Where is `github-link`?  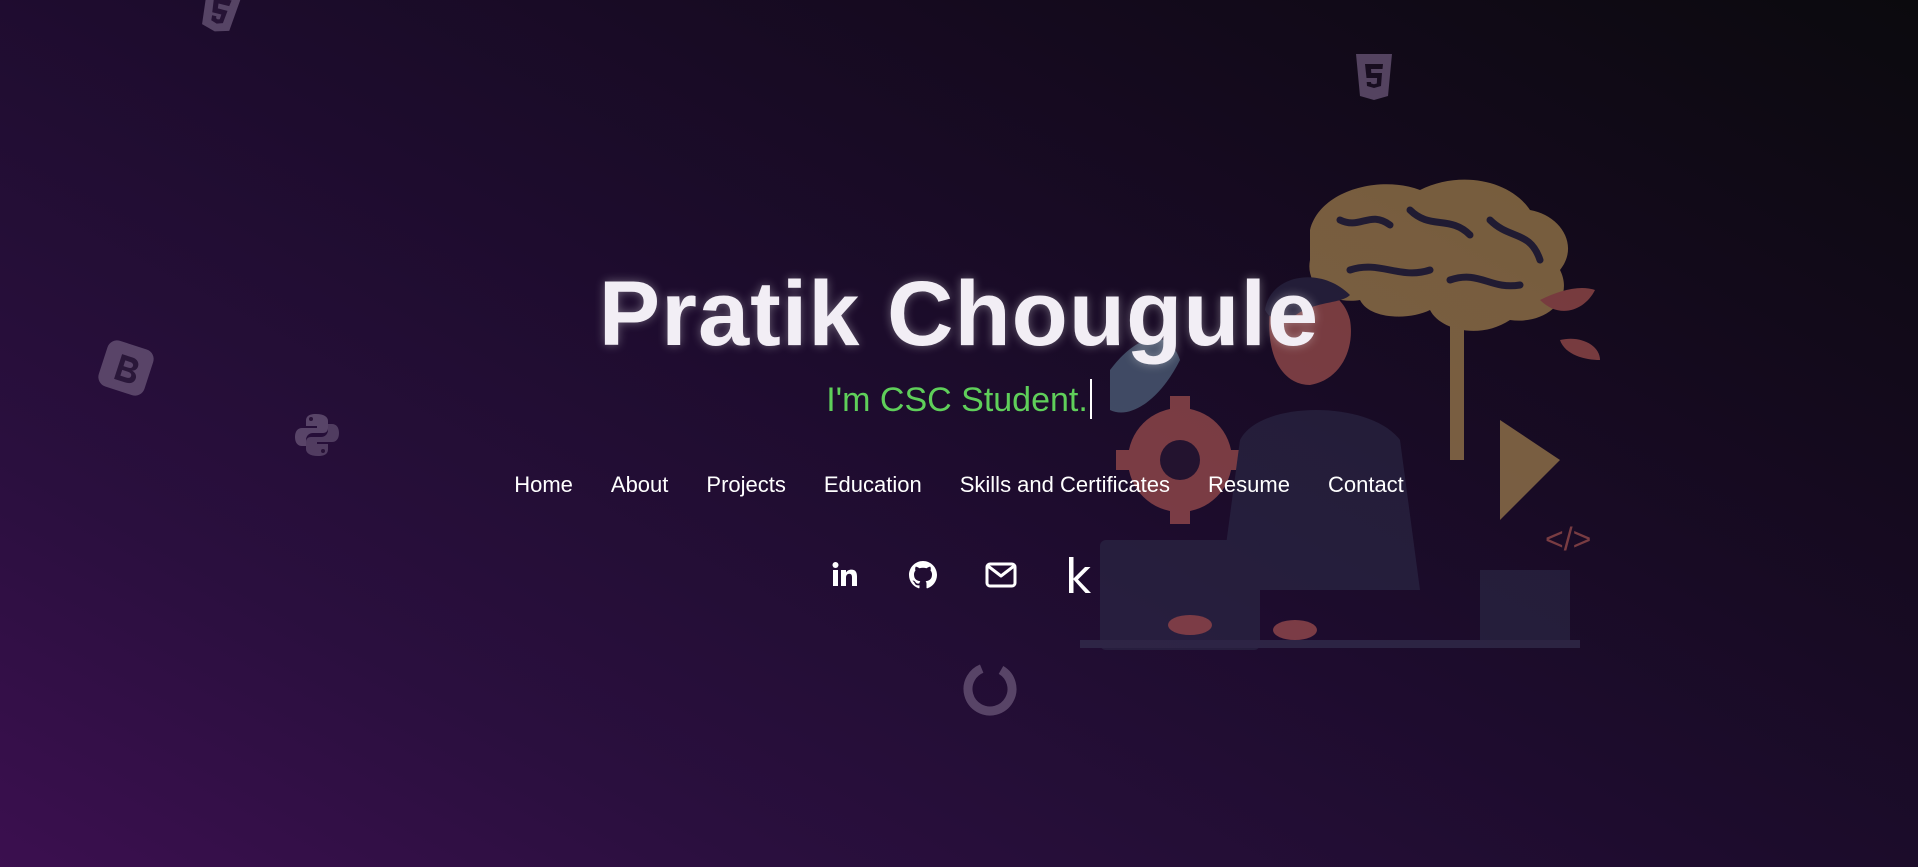 github-link is located at coordinates (923, 575).